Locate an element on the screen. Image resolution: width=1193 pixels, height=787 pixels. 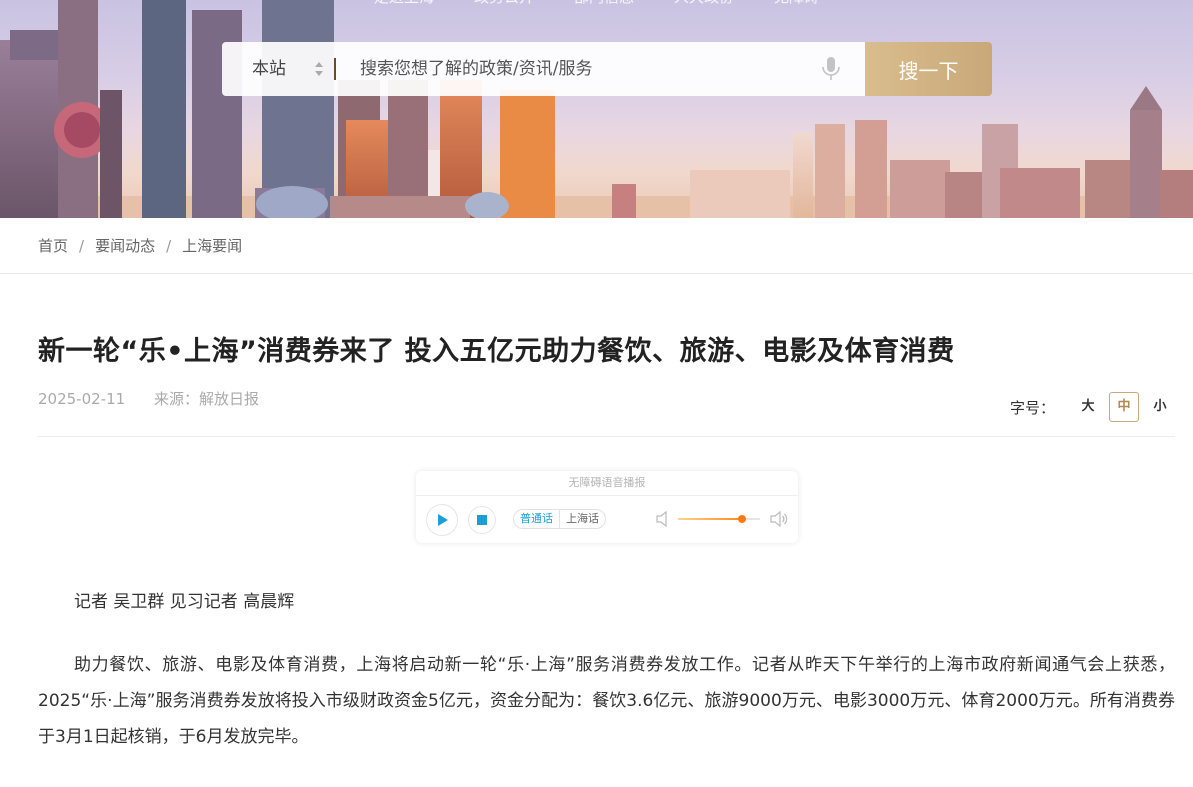
search-bar: 本站 is located at coordinates (544, 69).